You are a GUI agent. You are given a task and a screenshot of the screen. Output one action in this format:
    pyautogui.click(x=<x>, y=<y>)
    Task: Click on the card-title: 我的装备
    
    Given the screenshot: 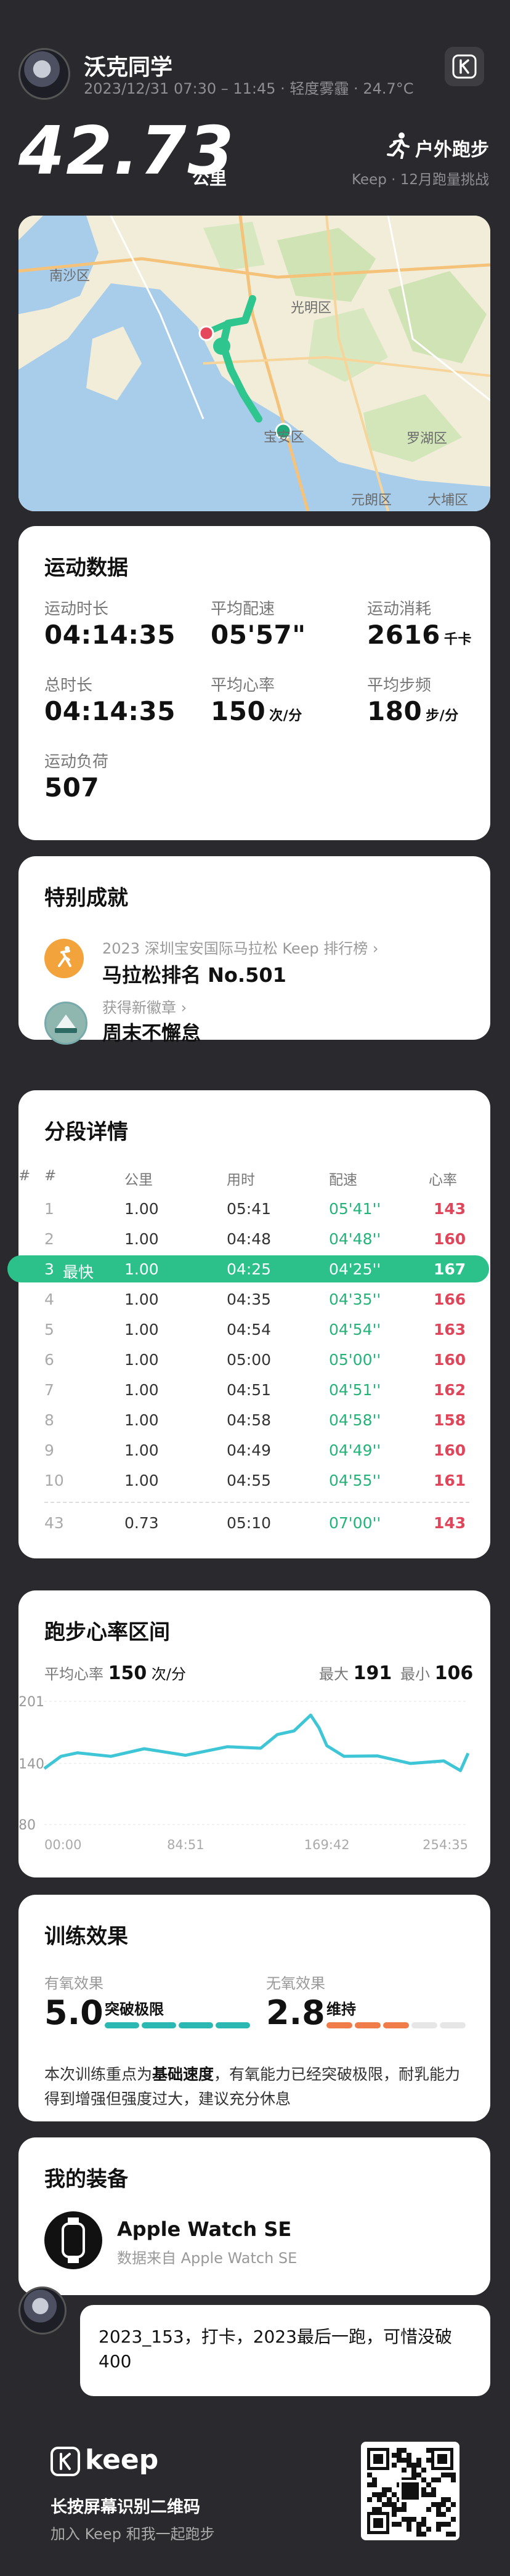 What is the action you would take?
    pyautogui.click(x=86, y=2179)
    